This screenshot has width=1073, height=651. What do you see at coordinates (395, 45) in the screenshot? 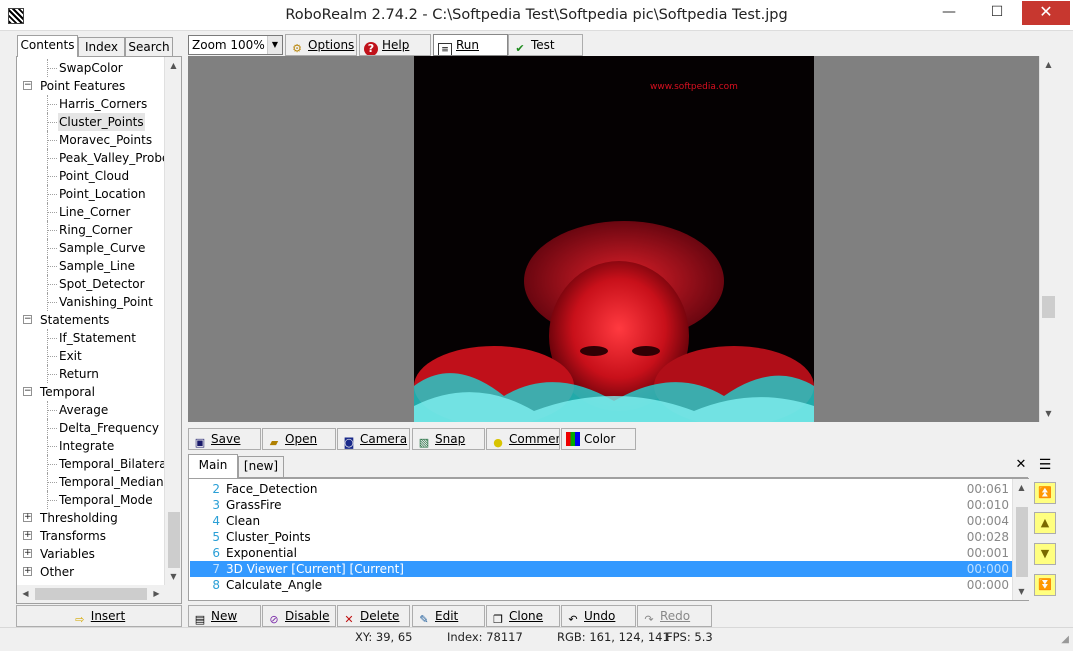
I see `help-button: ? Help` at bounding box center [395, 45].